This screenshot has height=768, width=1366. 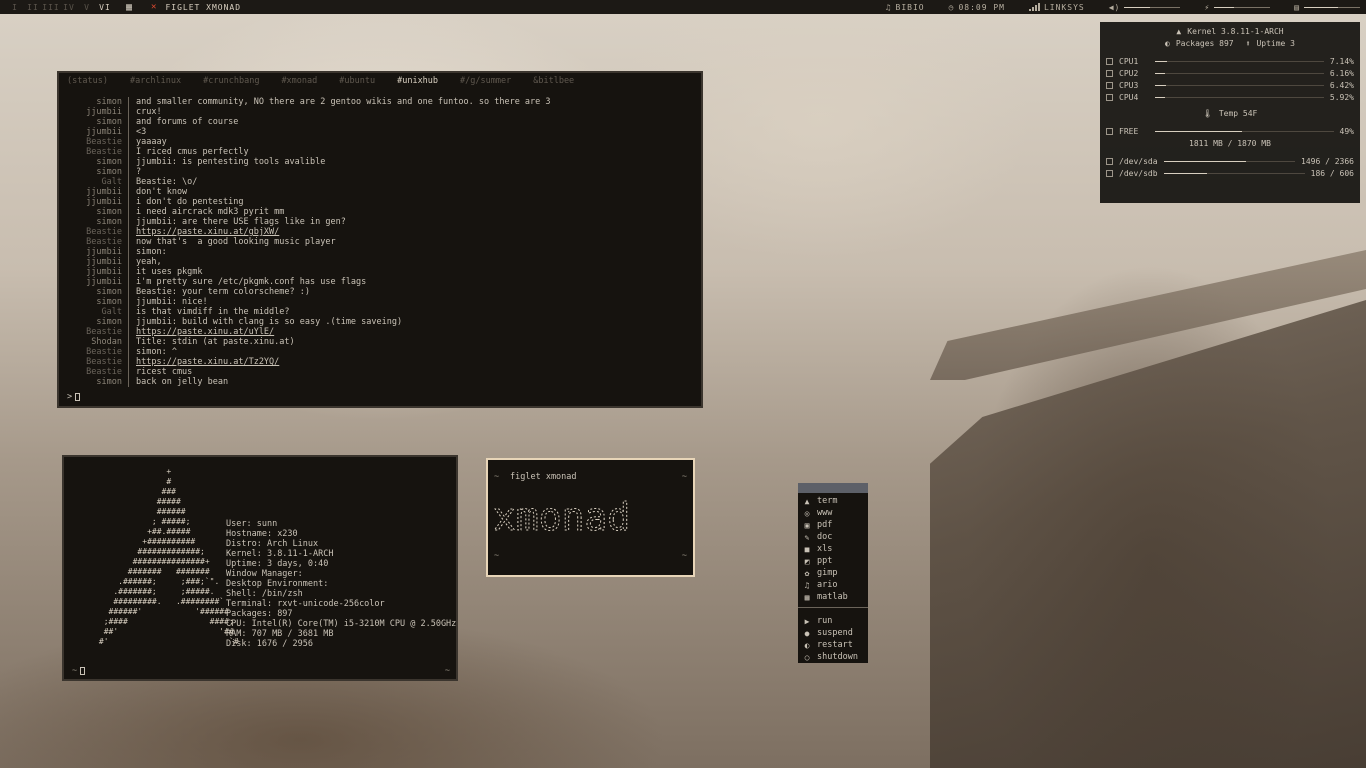 I want to click on workspace-6: VI, so click(x=105, y=7).